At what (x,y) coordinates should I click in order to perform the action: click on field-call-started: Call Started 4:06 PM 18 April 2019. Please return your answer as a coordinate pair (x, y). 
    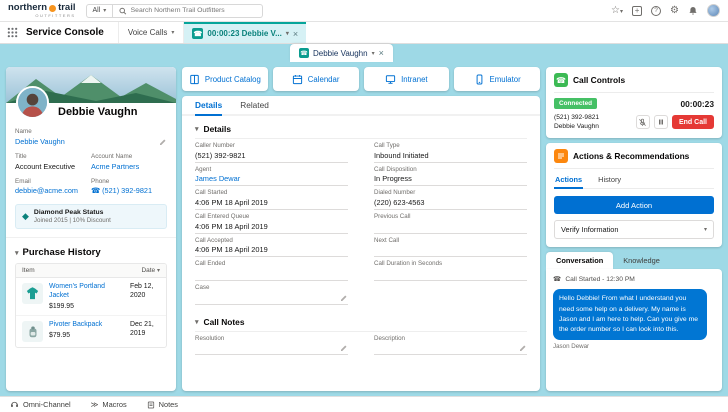
    Looking at the image, I should click on (271, 198).